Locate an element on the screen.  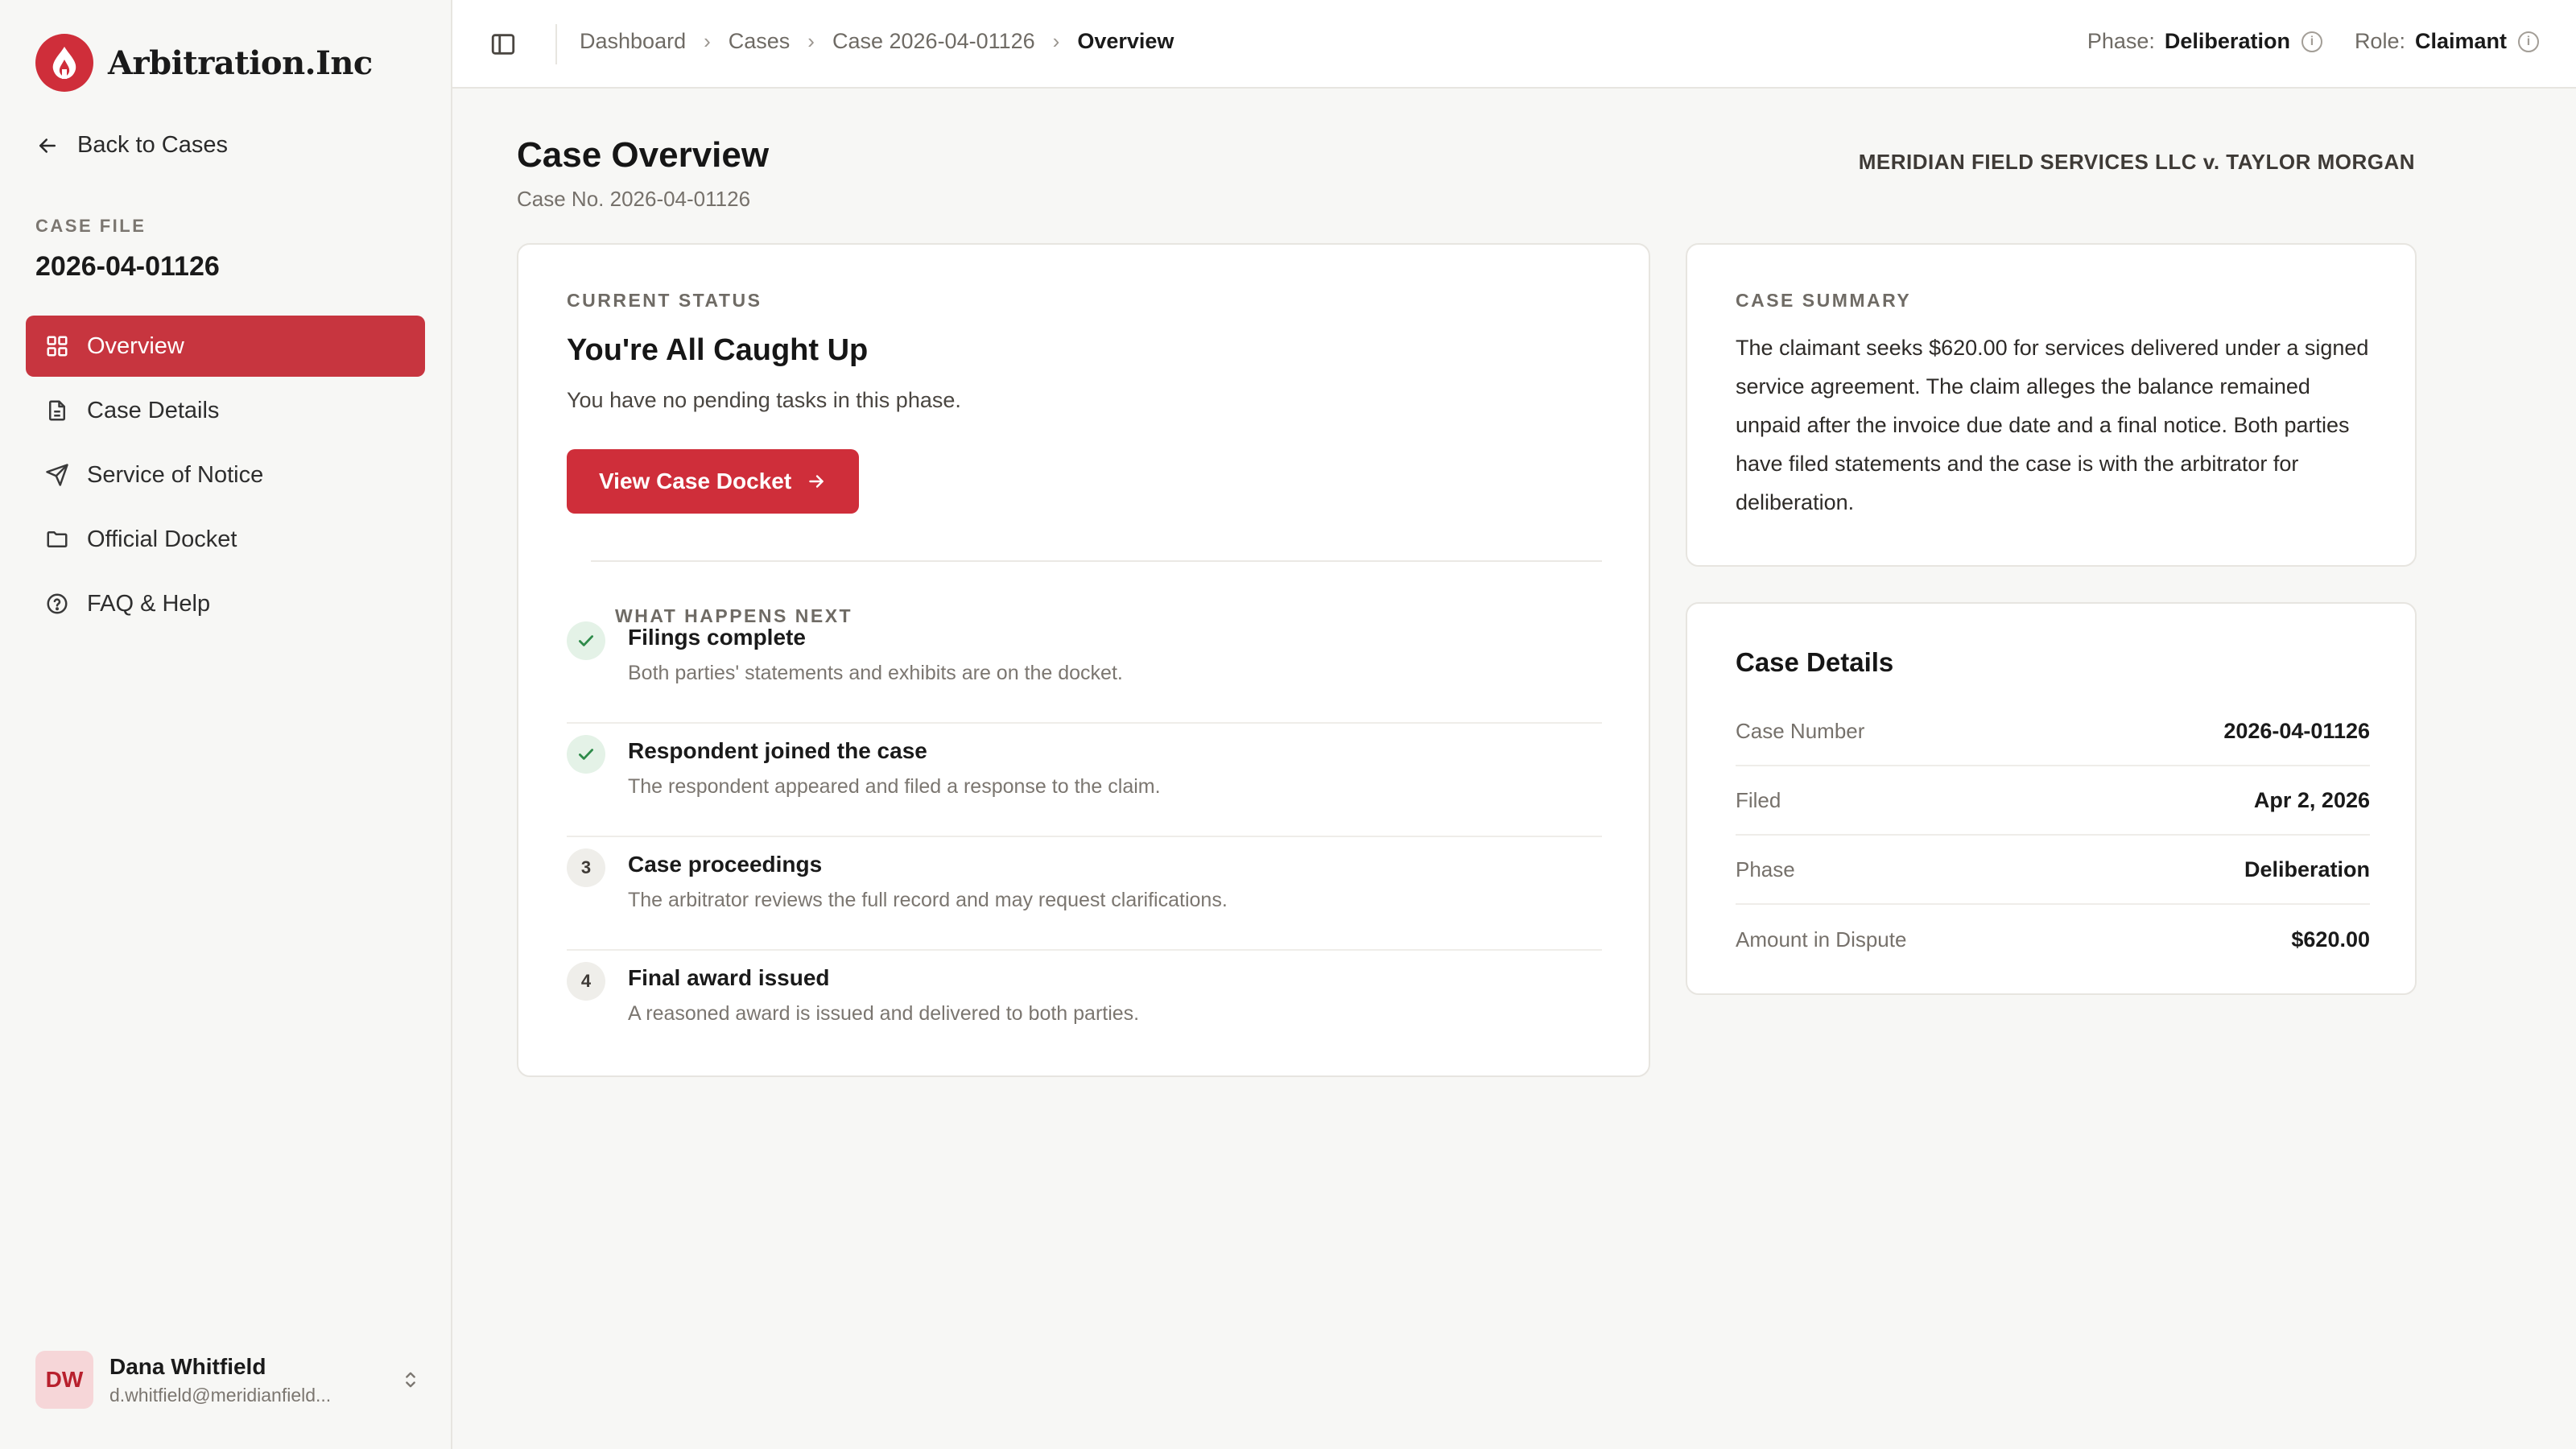
sidebar-item-label: Service of Notice is located at coordinates (175, 474).